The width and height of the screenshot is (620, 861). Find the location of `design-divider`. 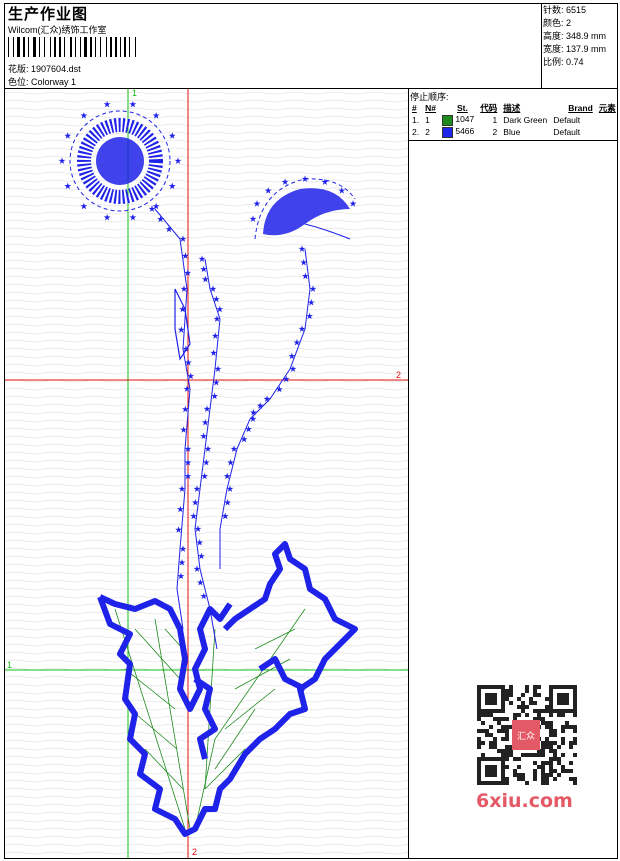

design-divider is located at coordinates (408, 473).